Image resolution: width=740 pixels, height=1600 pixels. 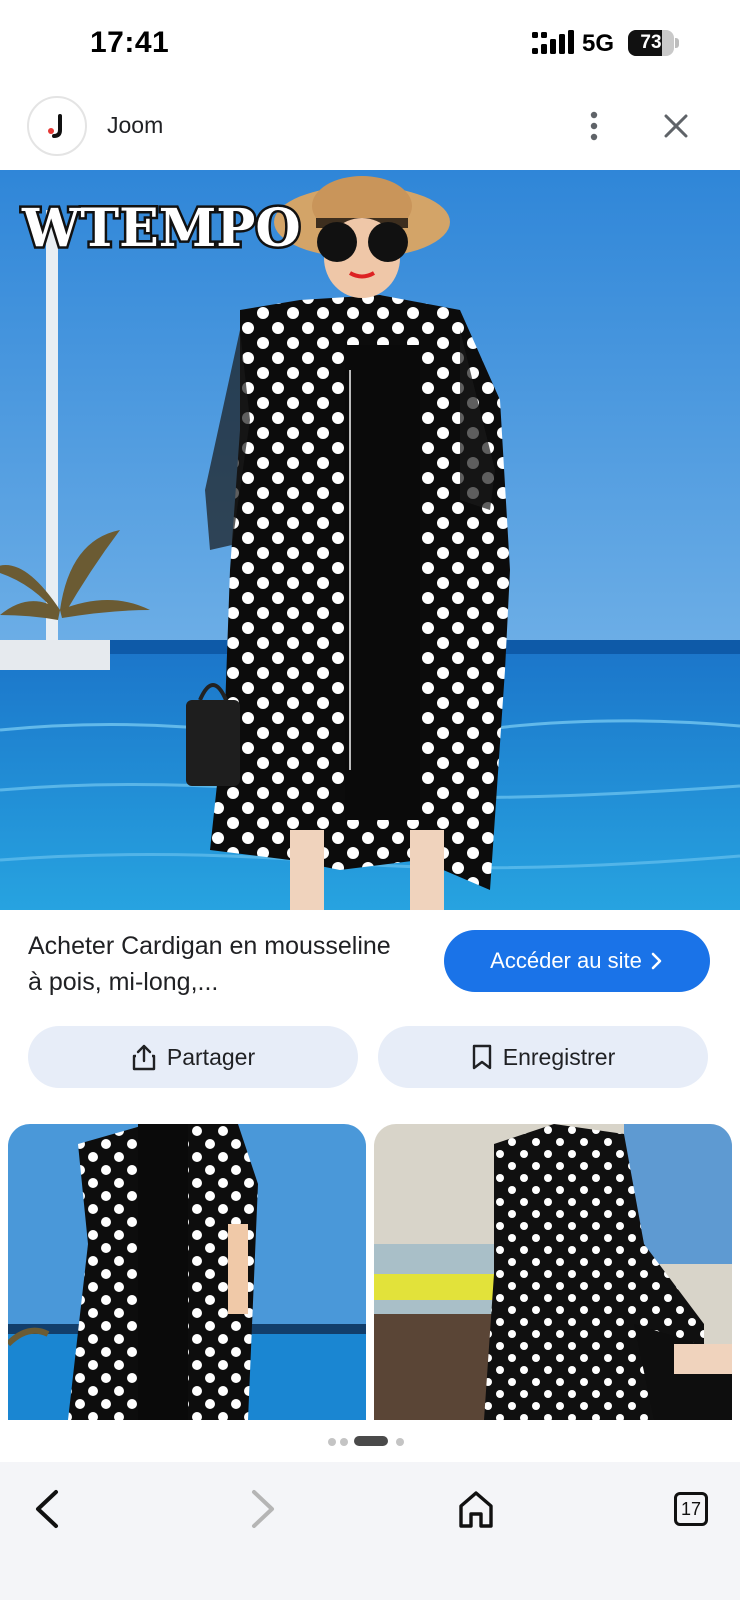 What do you see at coordinates (144, 1057) in the screenshot?
I see `share-icon` at bounding box center [144, 1057].